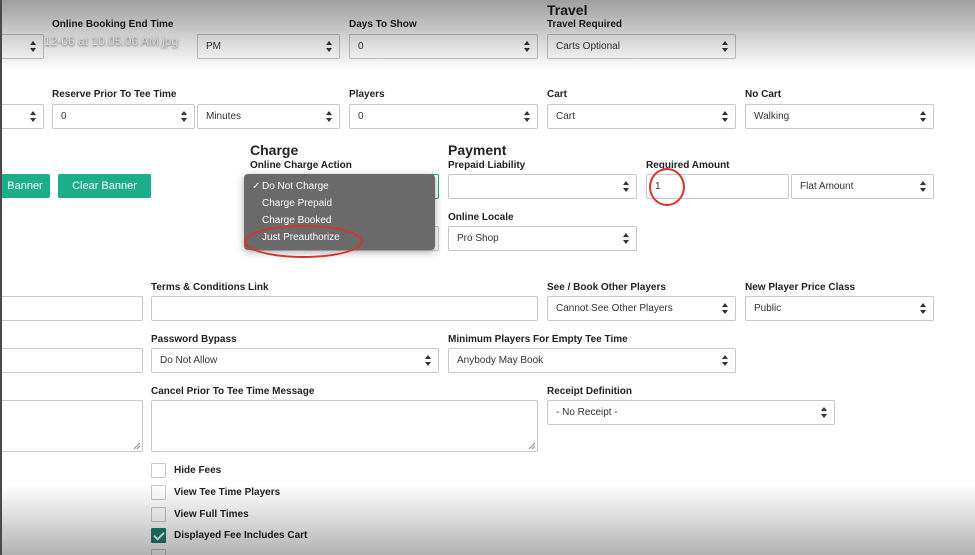 The height and width of the screenshot is (555, 975). I want to click on checkmark-icon: ✓, so click(256, 186).